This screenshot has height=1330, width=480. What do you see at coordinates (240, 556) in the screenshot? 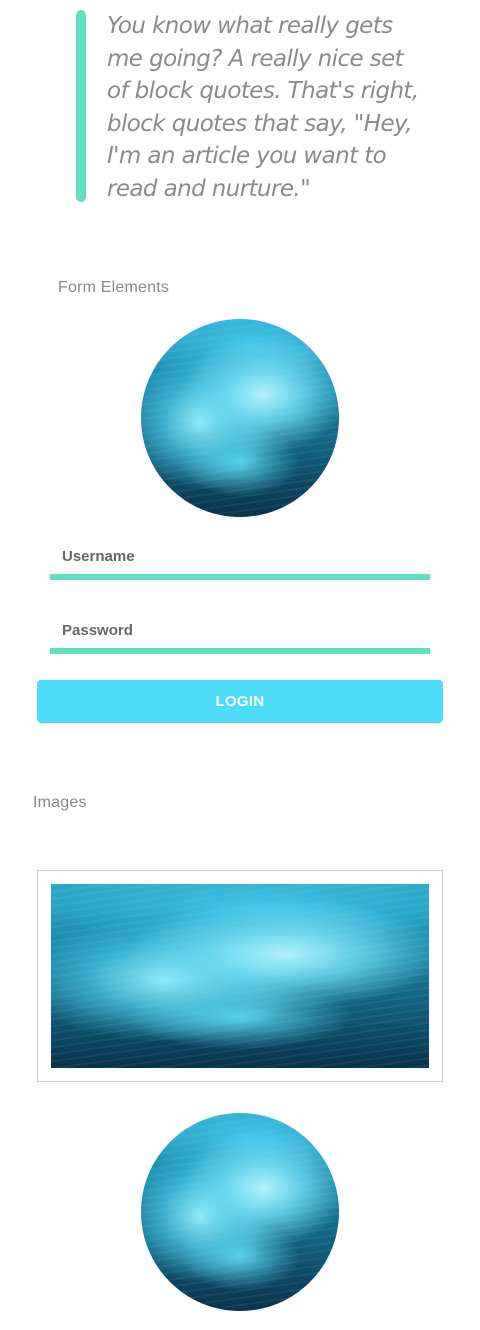
I see `username-input` at bounding box center [240, 556].